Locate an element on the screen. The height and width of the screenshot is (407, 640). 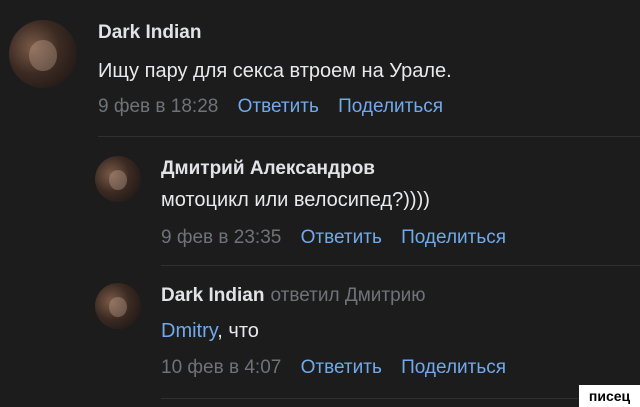
watermark: писец is located at coordinates (609, 396).